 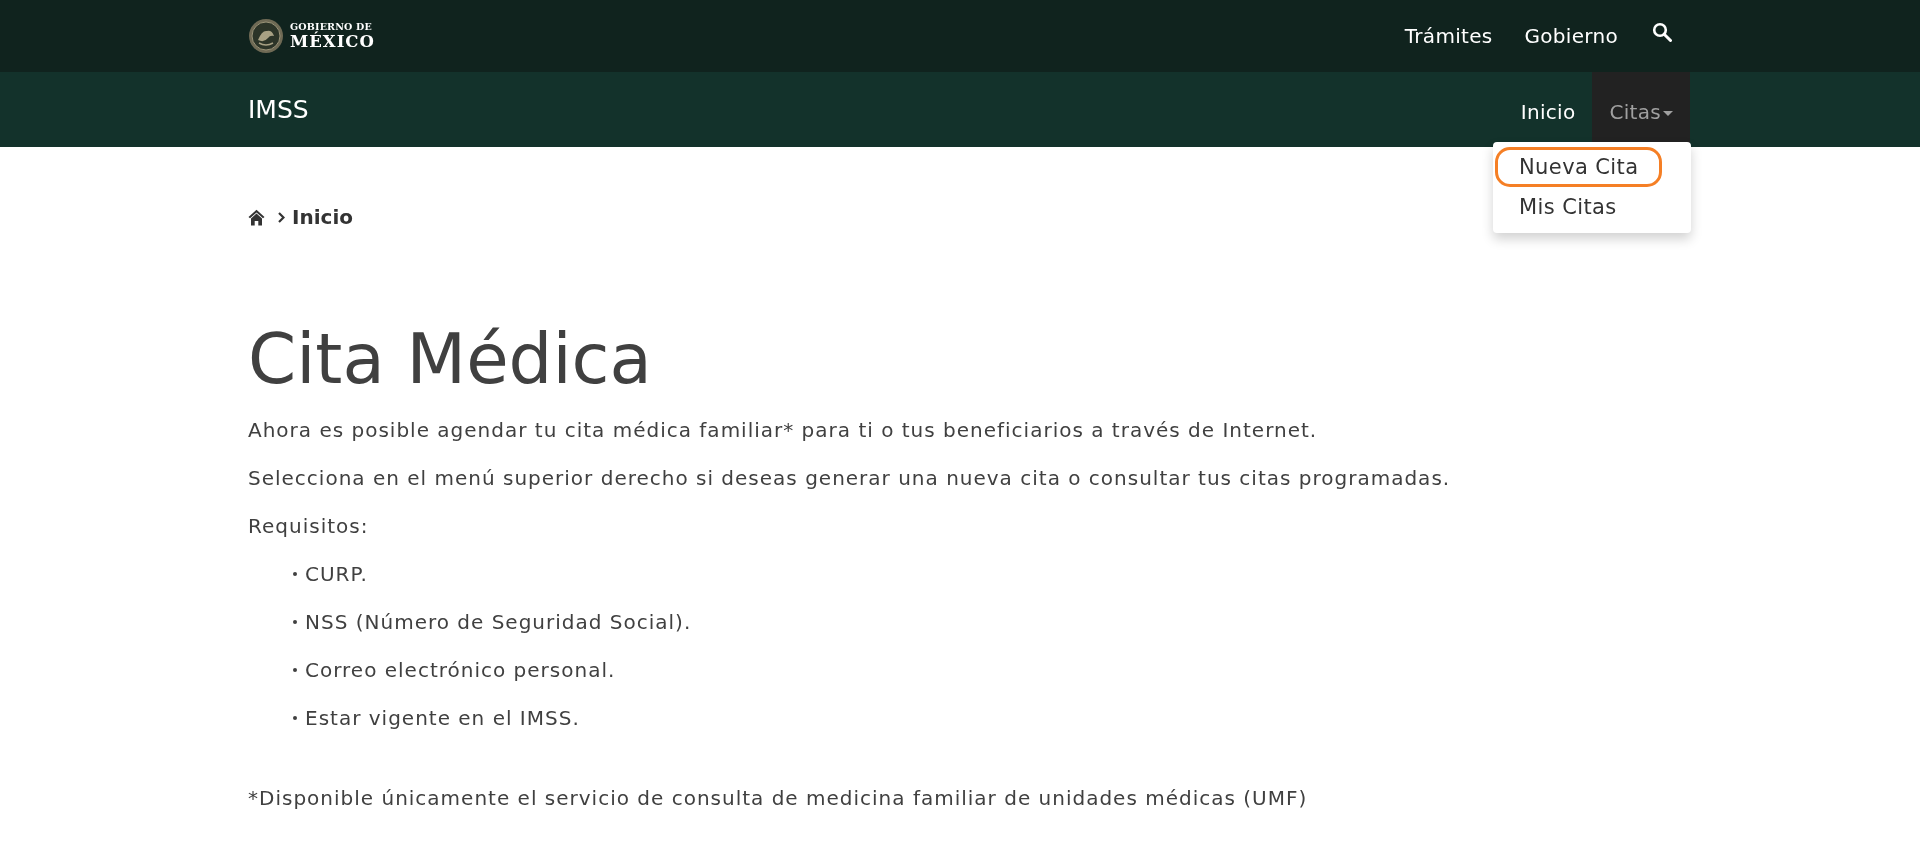 What do you see at coordinates (256, 217) in the screenshot?
I see `home-icon` at bounding box center [256, 217].